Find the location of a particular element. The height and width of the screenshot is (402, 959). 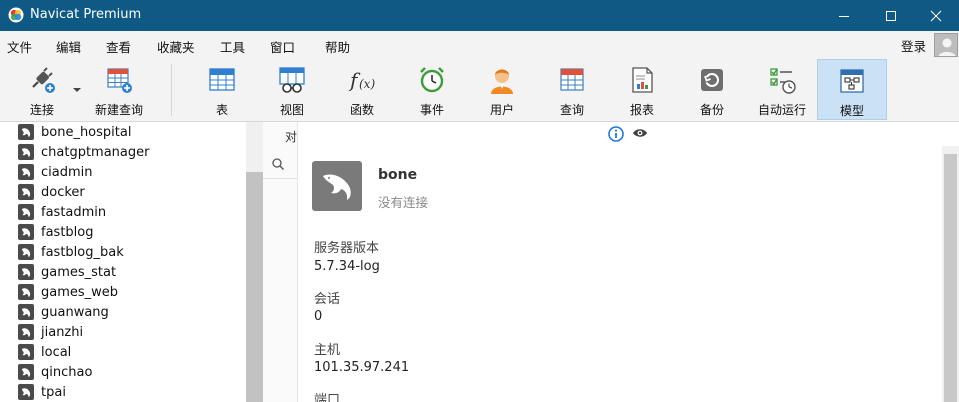

database-item: fastadmin is located at coordinates (62, 212).